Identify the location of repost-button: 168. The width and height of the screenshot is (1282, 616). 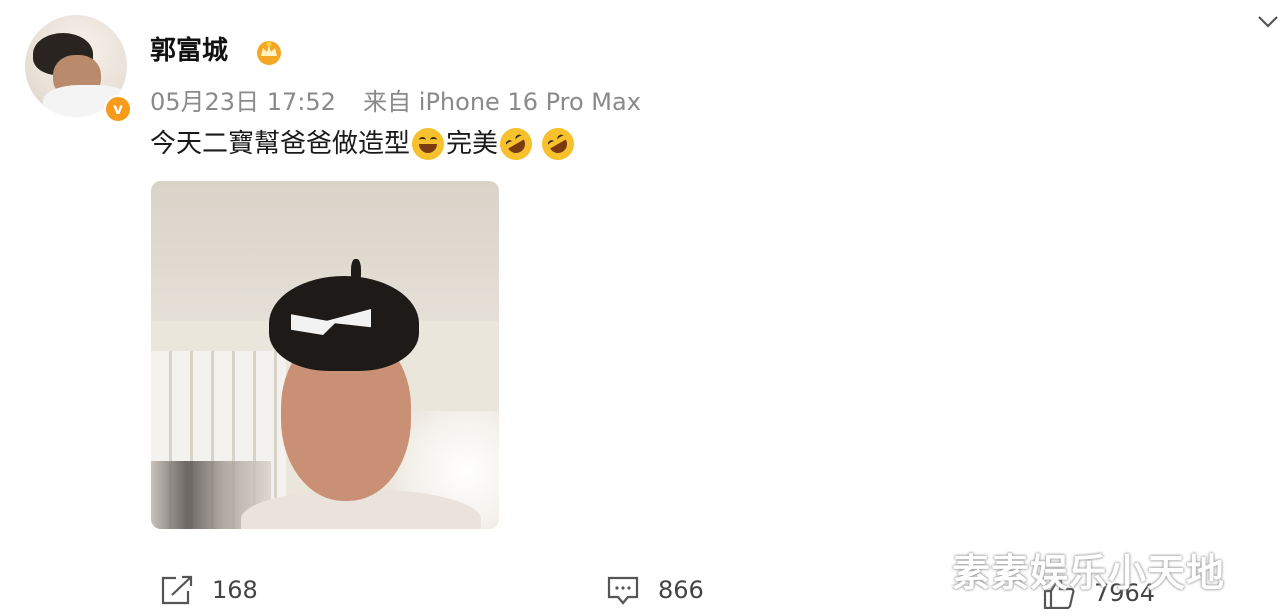
(209, 590).